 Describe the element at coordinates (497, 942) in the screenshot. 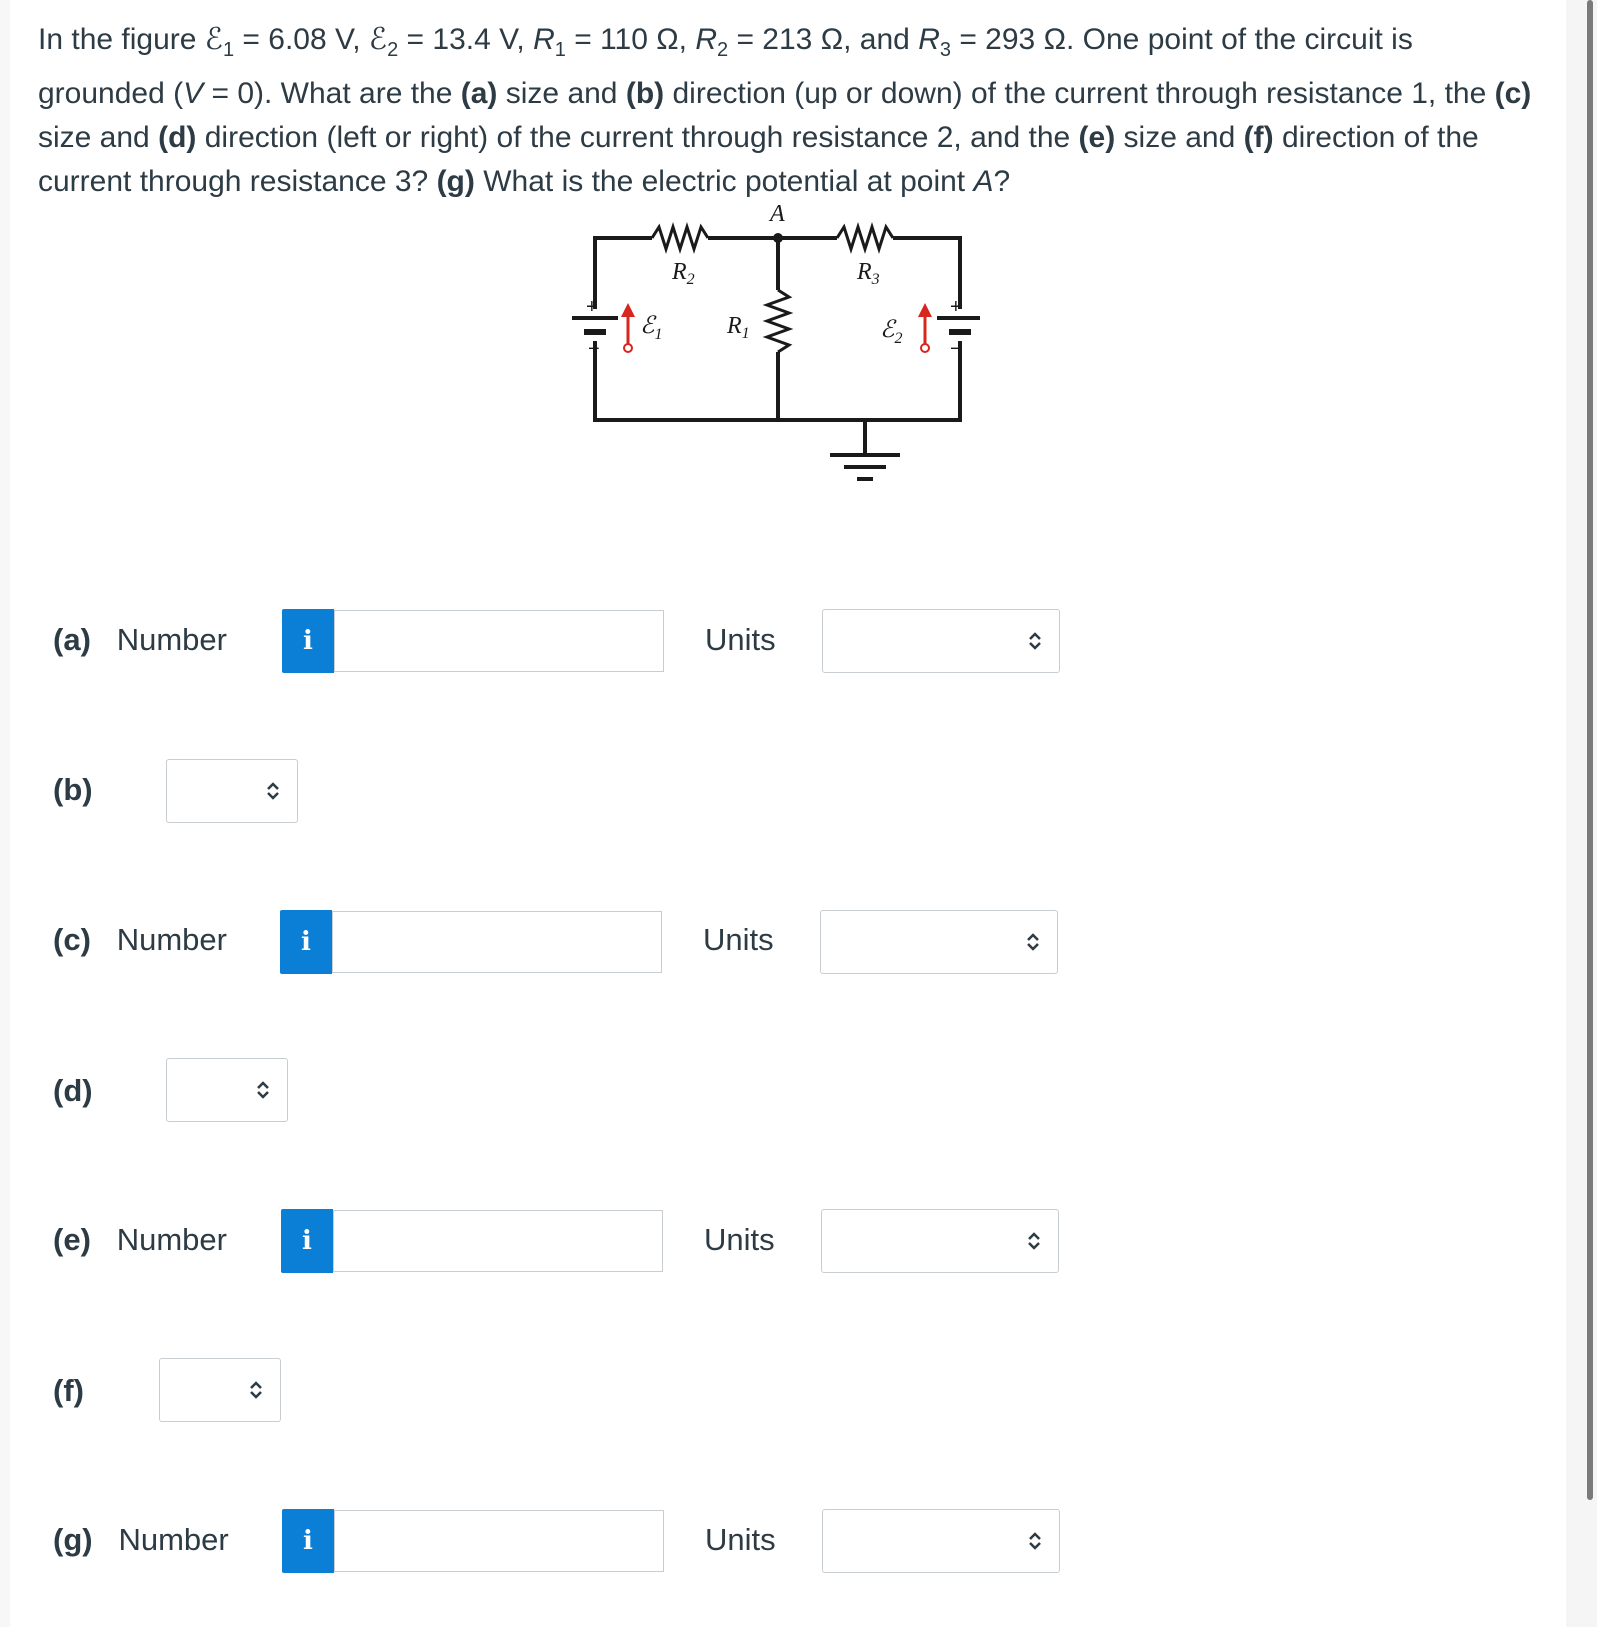

I see `answer-c-input` at that location.